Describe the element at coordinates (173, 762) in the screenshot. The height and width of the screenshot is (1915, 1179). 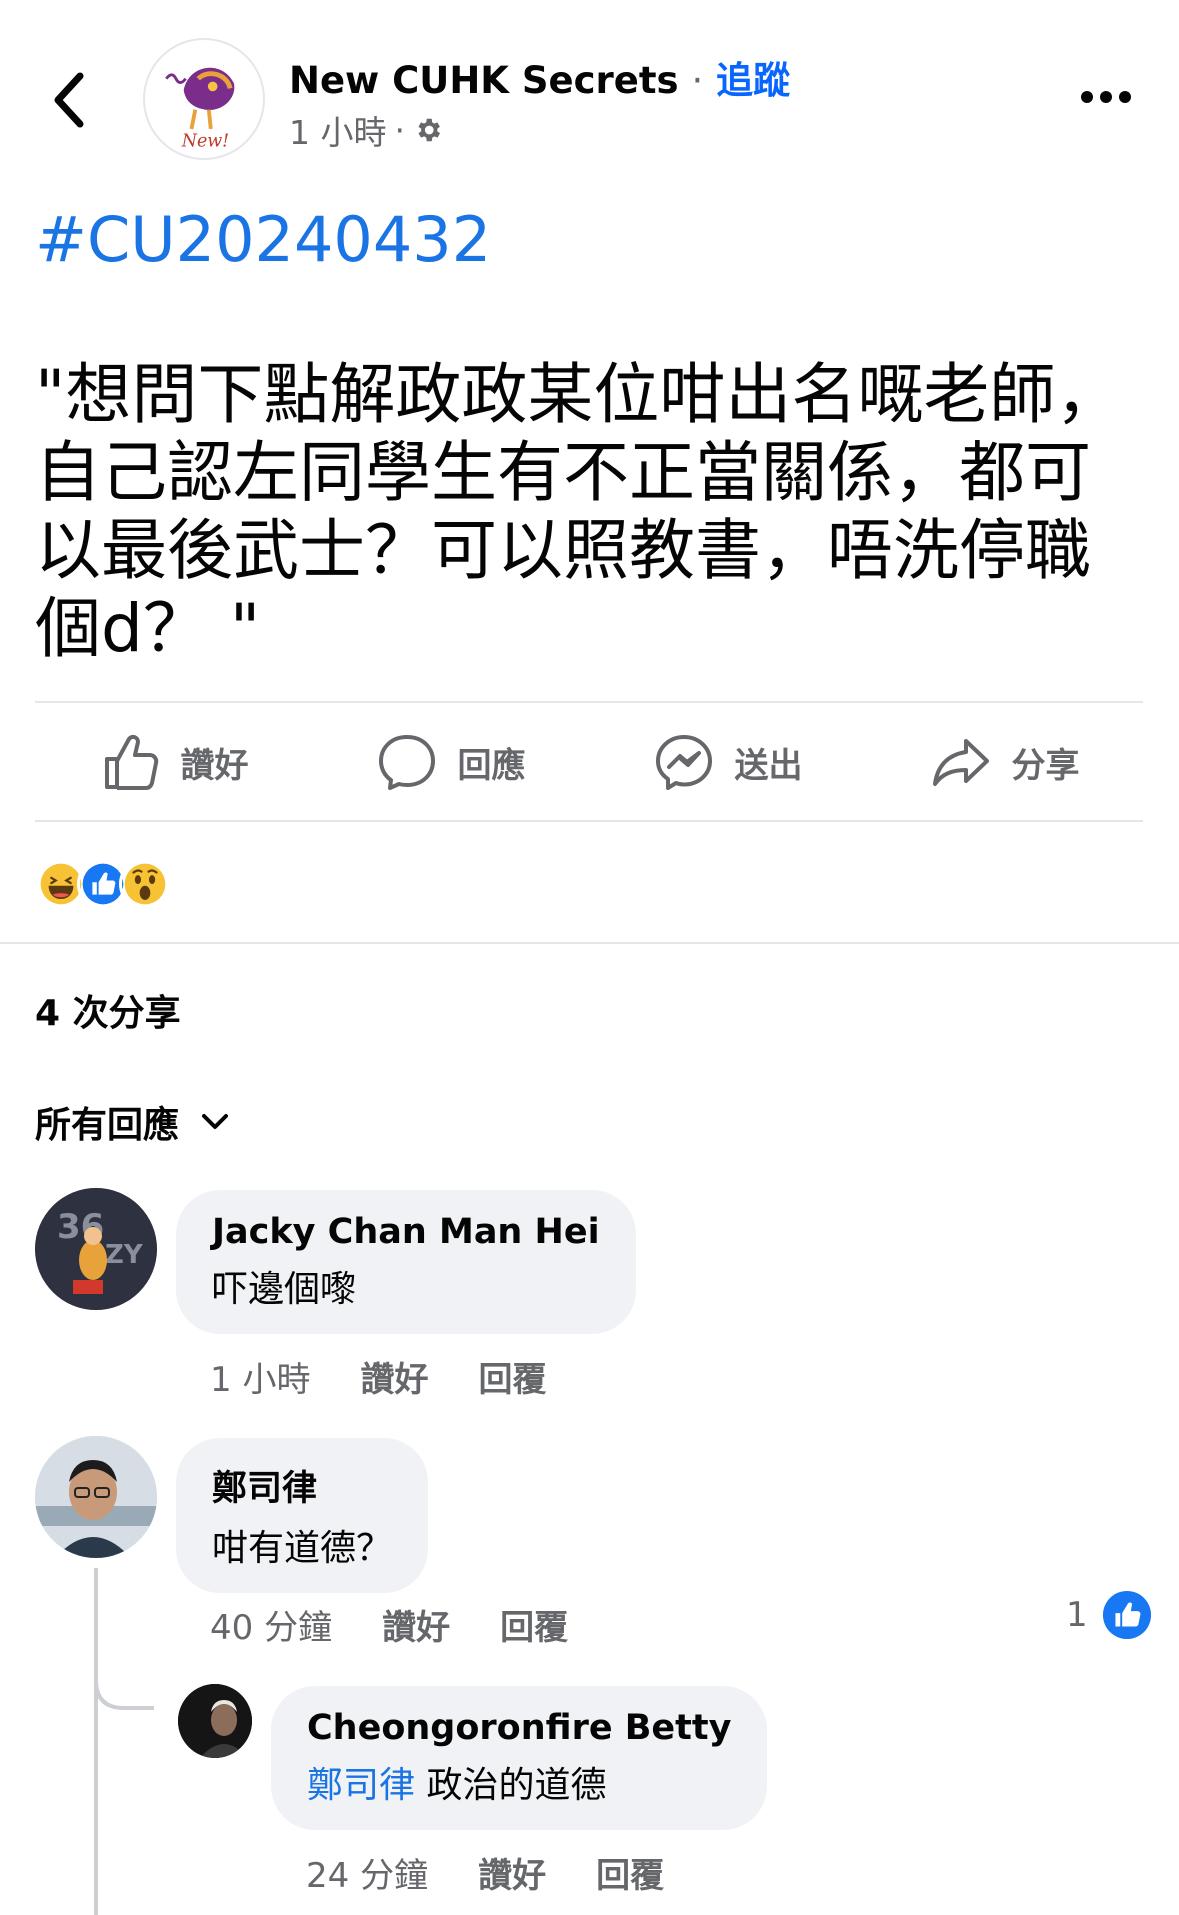
I see `like-button: 讚好` at that location.